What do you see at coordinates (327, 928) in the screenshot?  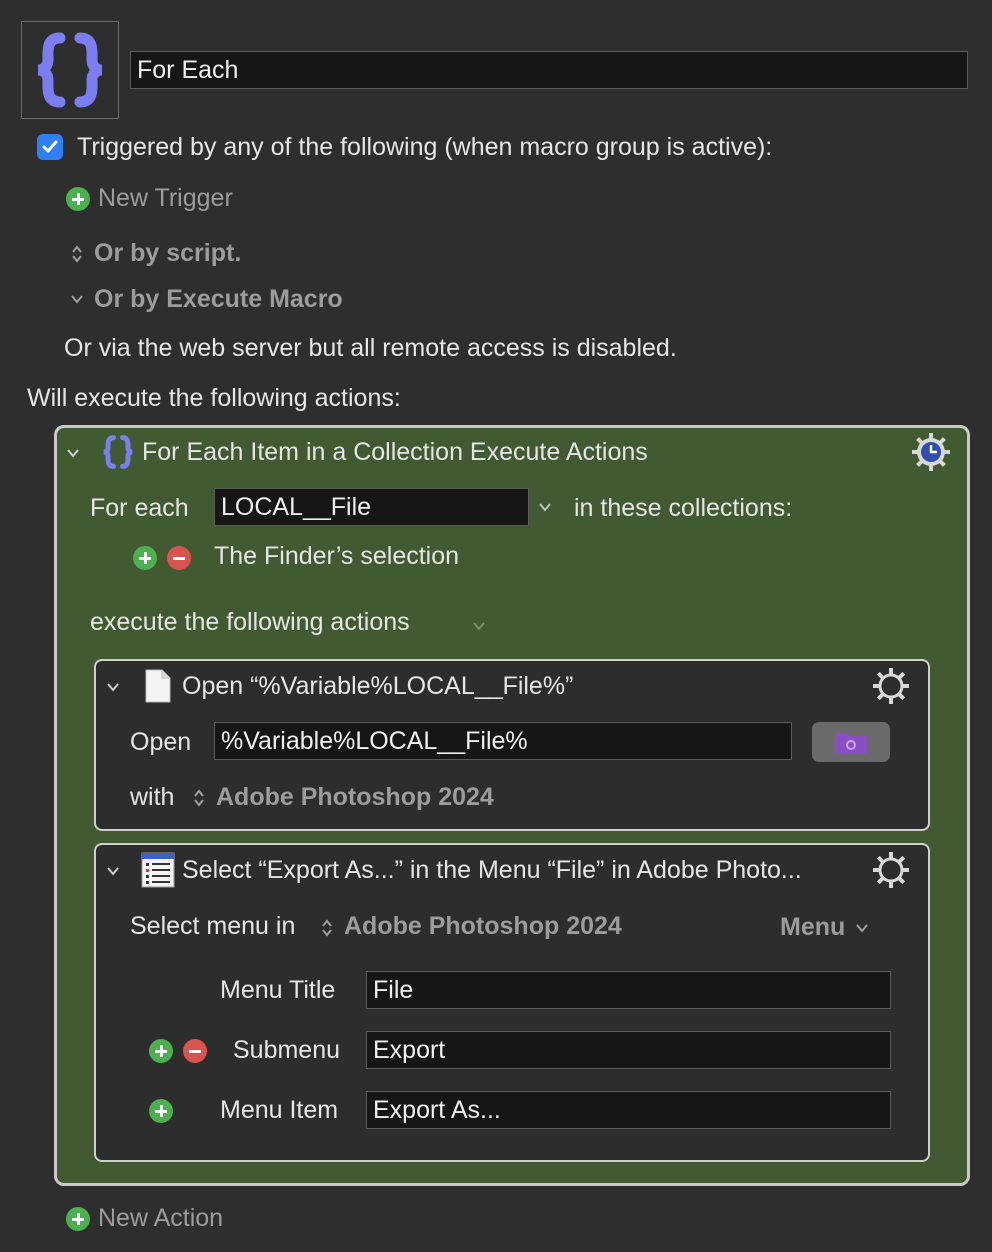 I see `menu-app-updown-chevron-icon` at bounding box center [327, 928].